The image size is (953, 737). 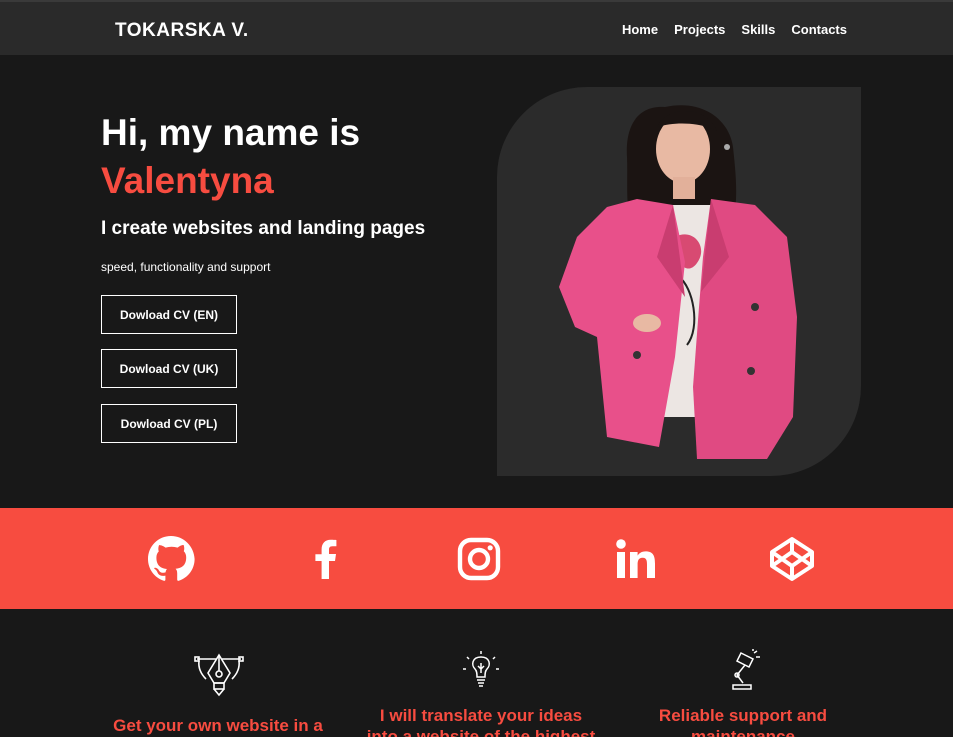 I want to click on linkedin-icon, so click(x=636, y=559).